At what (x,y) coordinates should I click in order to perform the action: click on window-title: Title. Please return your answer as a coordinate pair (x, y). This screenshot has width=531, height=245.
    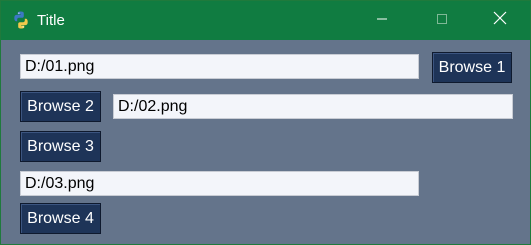
    Looking at the image, I should click on (51, 20).